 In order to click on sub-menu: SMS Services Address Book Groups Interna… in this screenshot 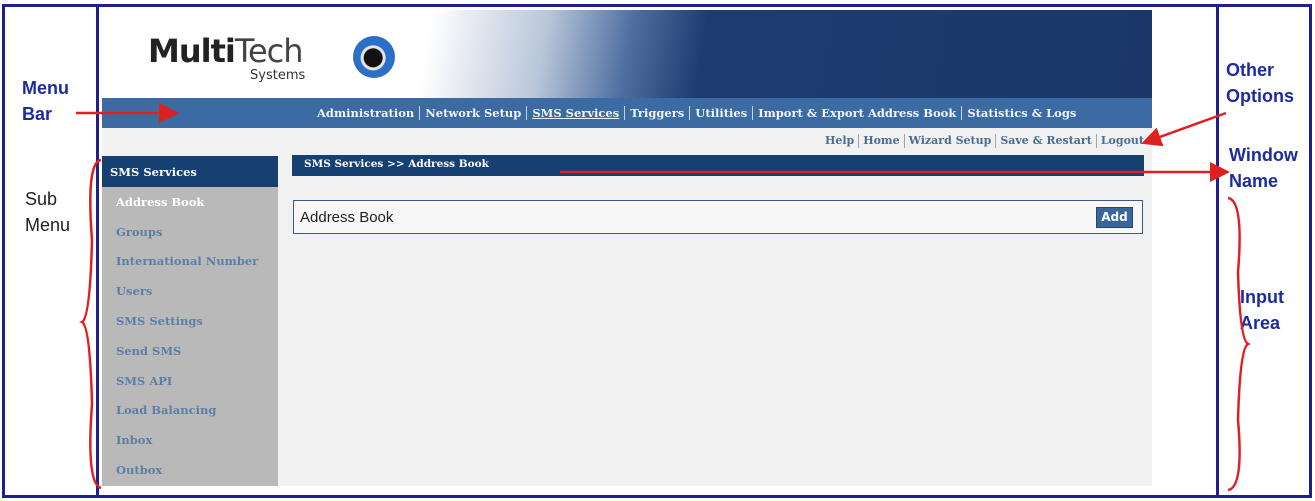, I will do `click(190, 321)`.